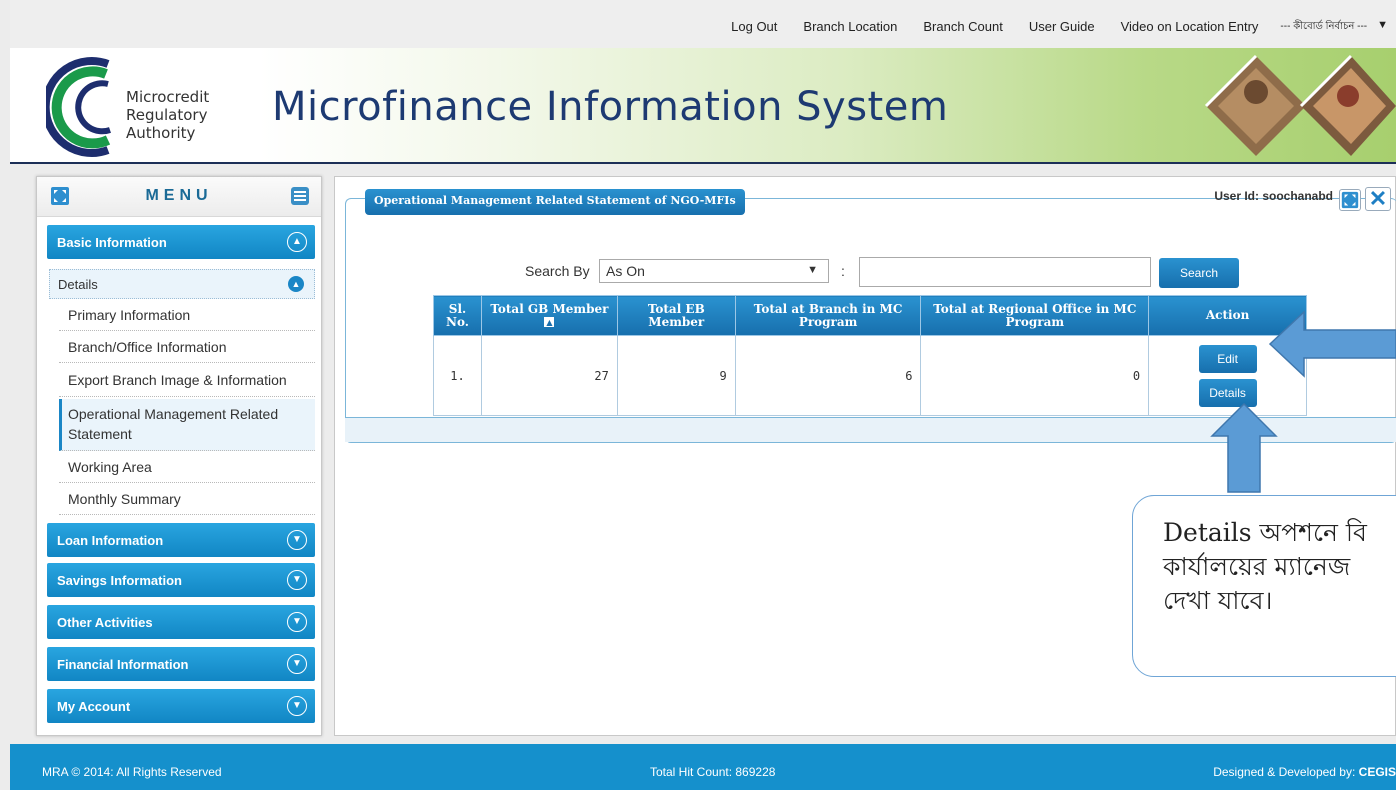  I want to click on arrow-left-icon, so click(1332, 344).